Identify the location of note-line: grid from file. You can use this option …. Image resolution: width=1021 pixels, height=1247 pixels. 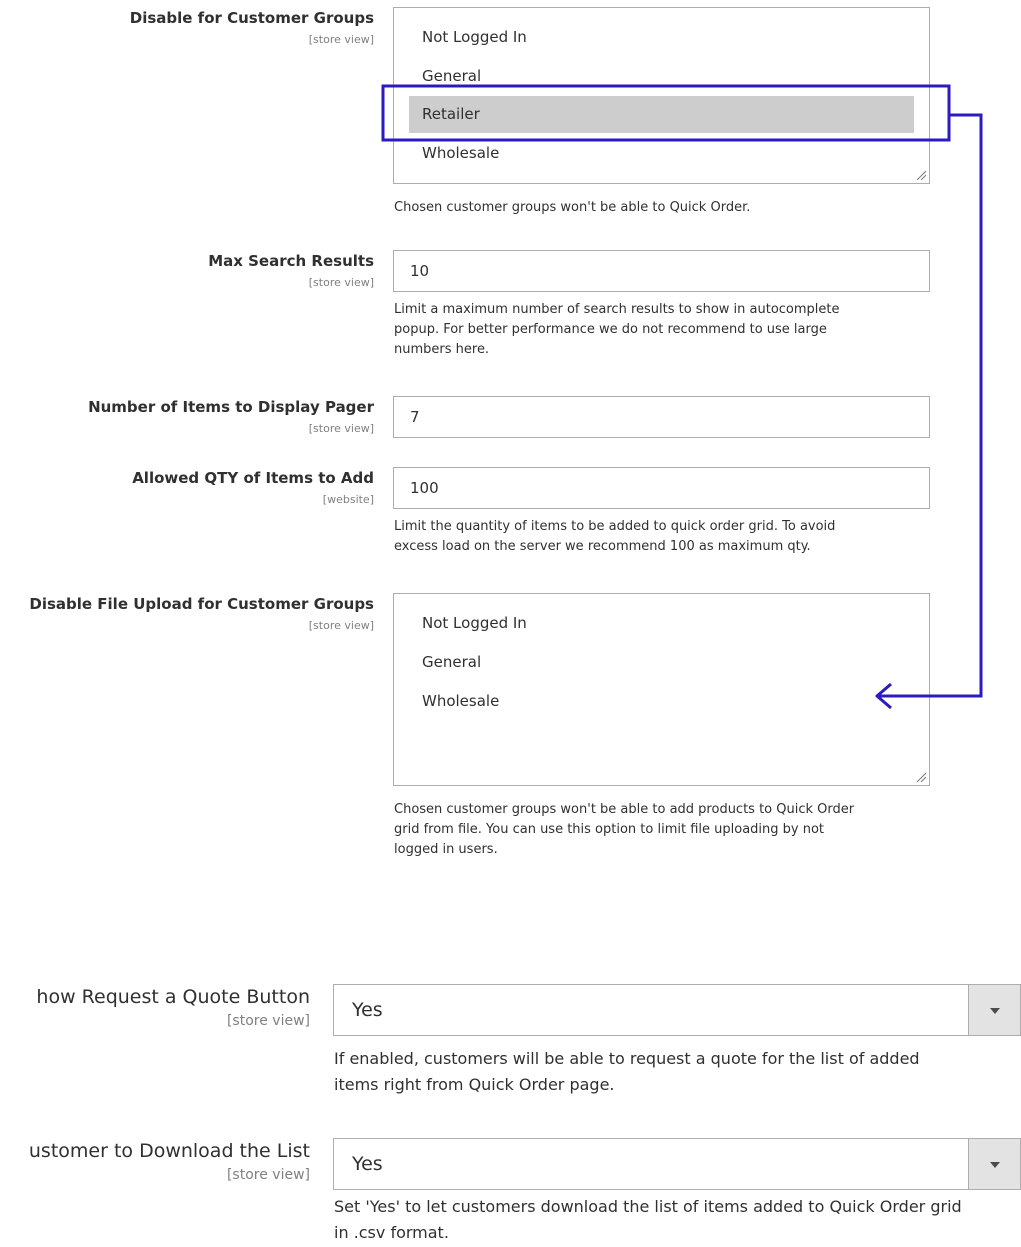
(609, 829).